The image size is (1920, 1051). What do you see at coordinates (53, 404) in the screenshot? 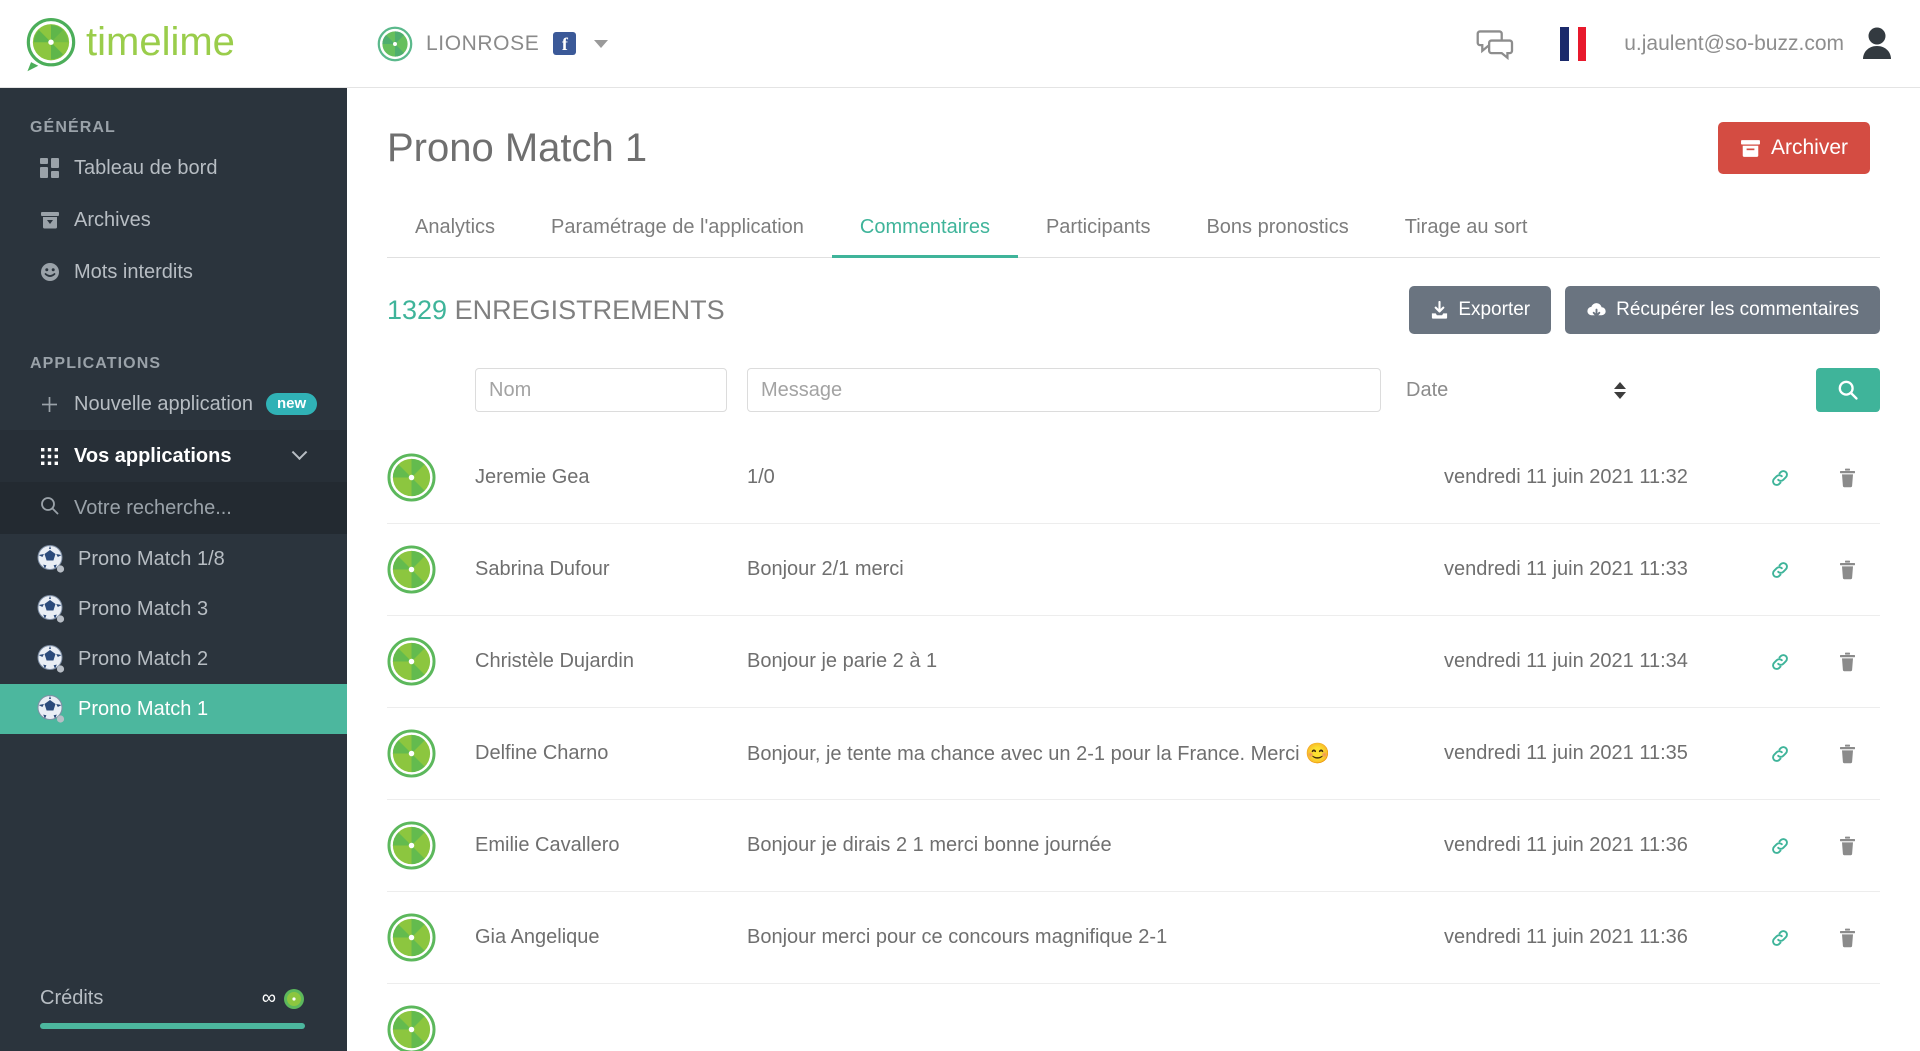
I see `plus-icon` at bounding box center [53, 404].